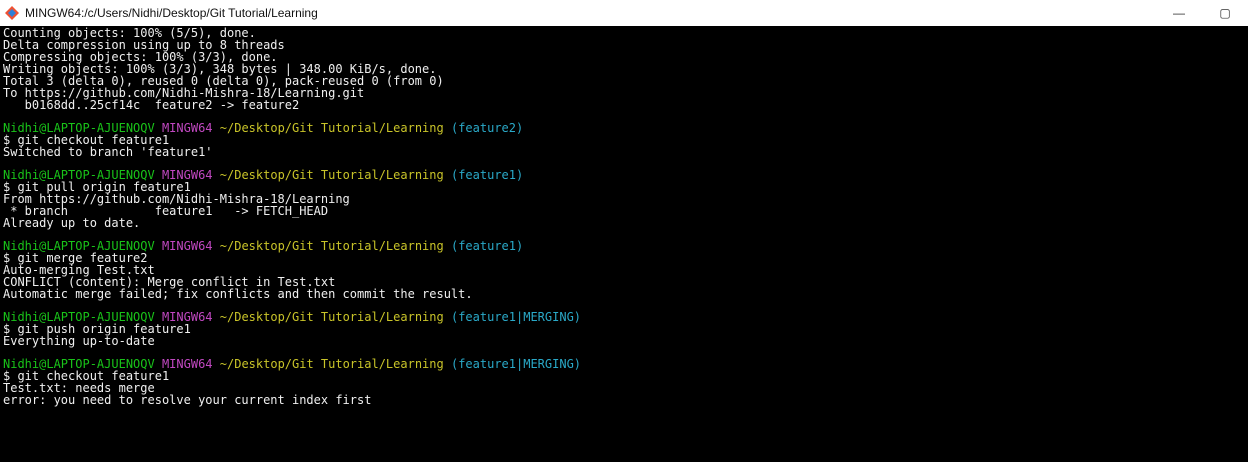 This screenshot has width=1248, height=462. What do you see at coordinates (487, 128) in the screenshot?
I see `prompt-branch: (feature2)` at bounding box center [487, 128].